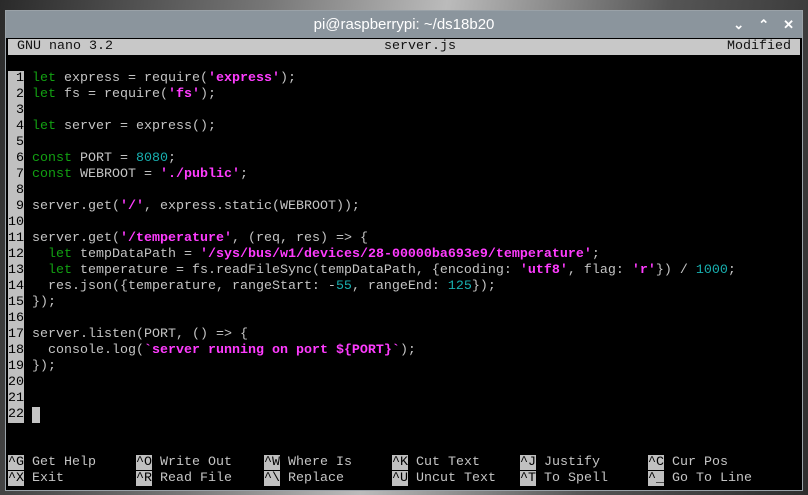  What do you see at coordinates (64, 462) in the screenshot?
I see `shortcut-label: Get Help` at bounding box center [64, 462].